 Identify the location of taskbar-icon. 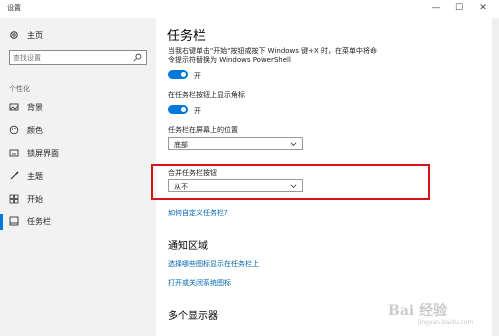
(14, 221).